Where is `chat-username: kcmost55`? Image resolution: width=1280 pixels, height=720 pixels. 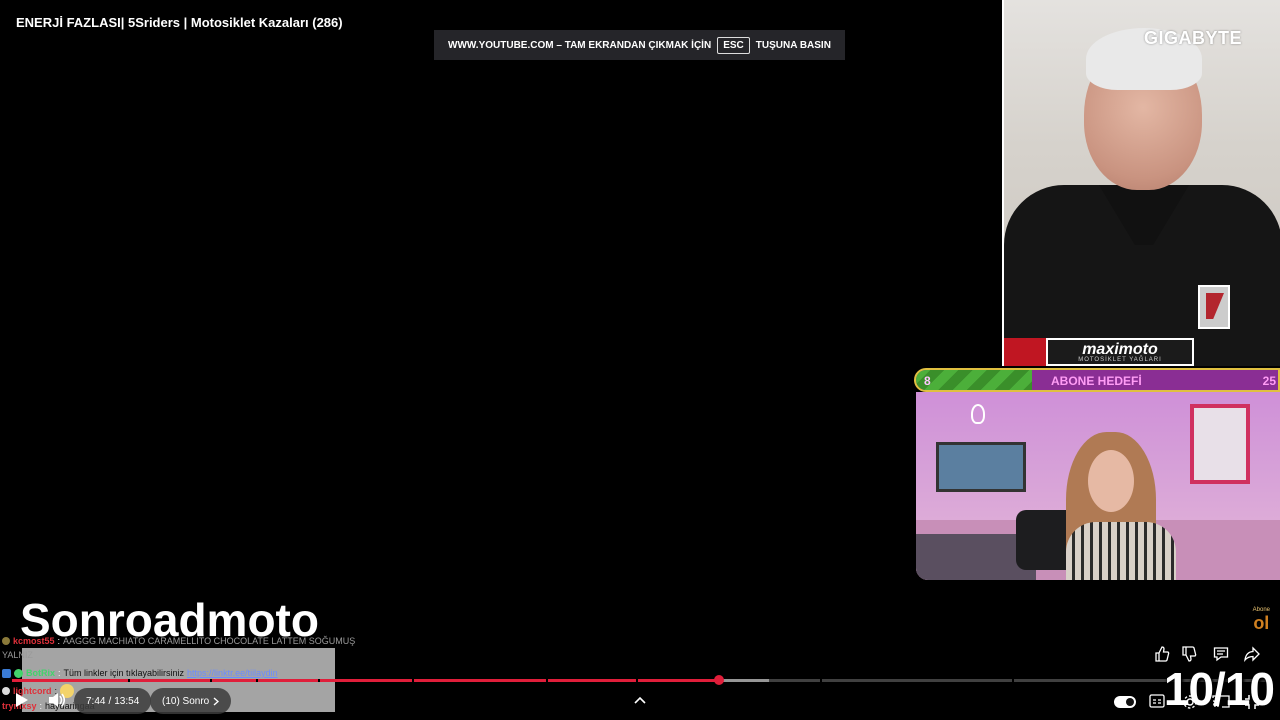
chat-username: kcmost55 is located at coordinates (34, 641).